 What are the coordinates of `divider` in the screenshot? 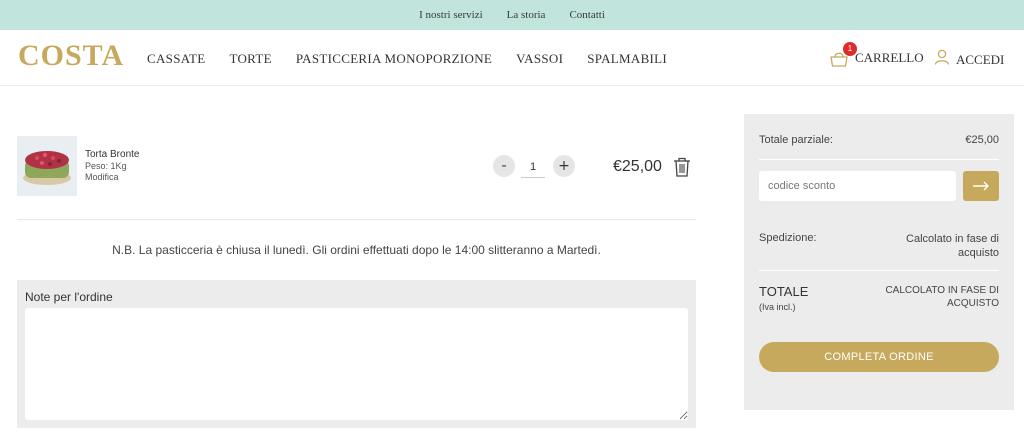 It's located at (356, 219).